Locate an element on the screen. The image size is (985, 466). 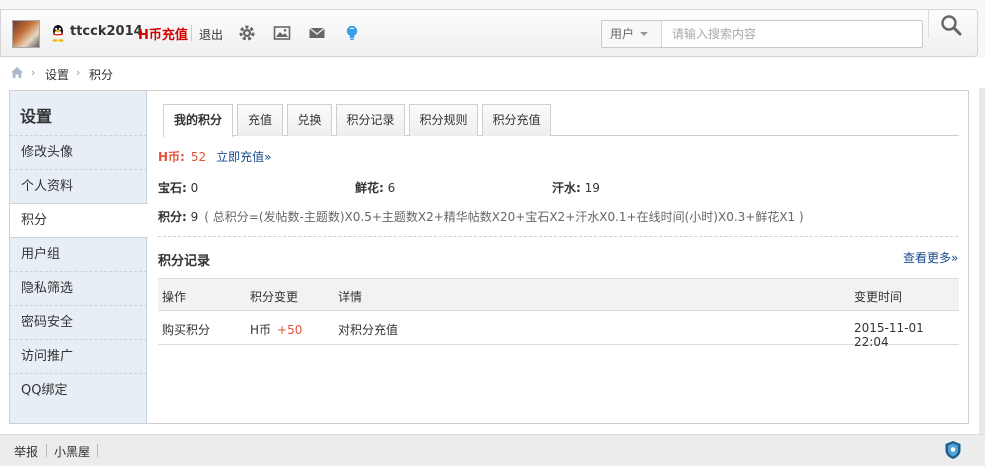
cell-action: 购买积分 is located at coordinates (186, 330).